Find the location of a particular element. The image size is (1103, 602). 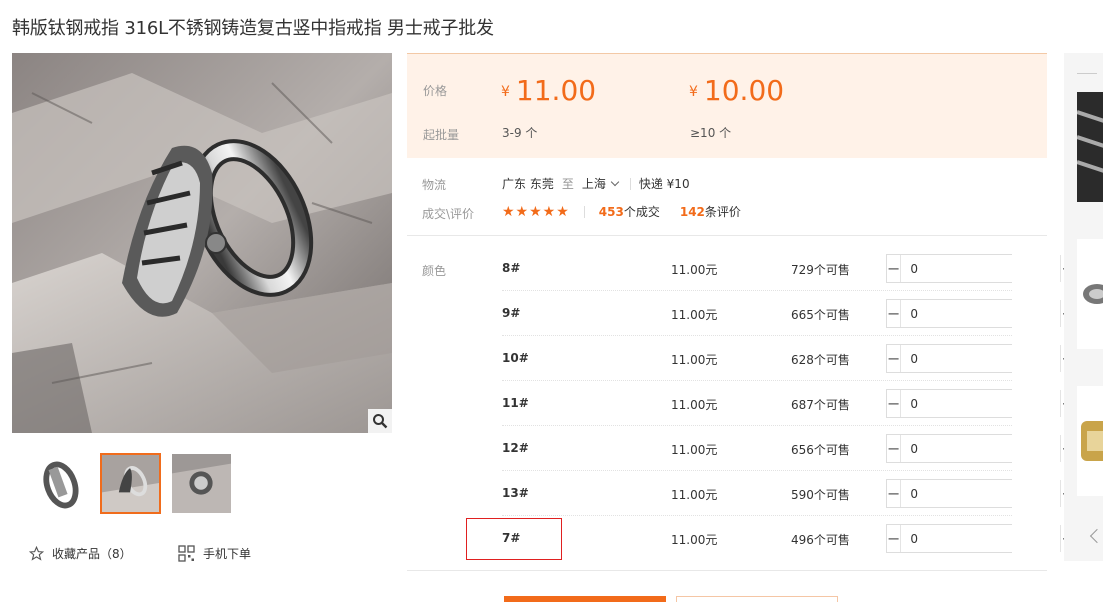

reviews-label: 成交\评价 is located at coordinates (448, 214).